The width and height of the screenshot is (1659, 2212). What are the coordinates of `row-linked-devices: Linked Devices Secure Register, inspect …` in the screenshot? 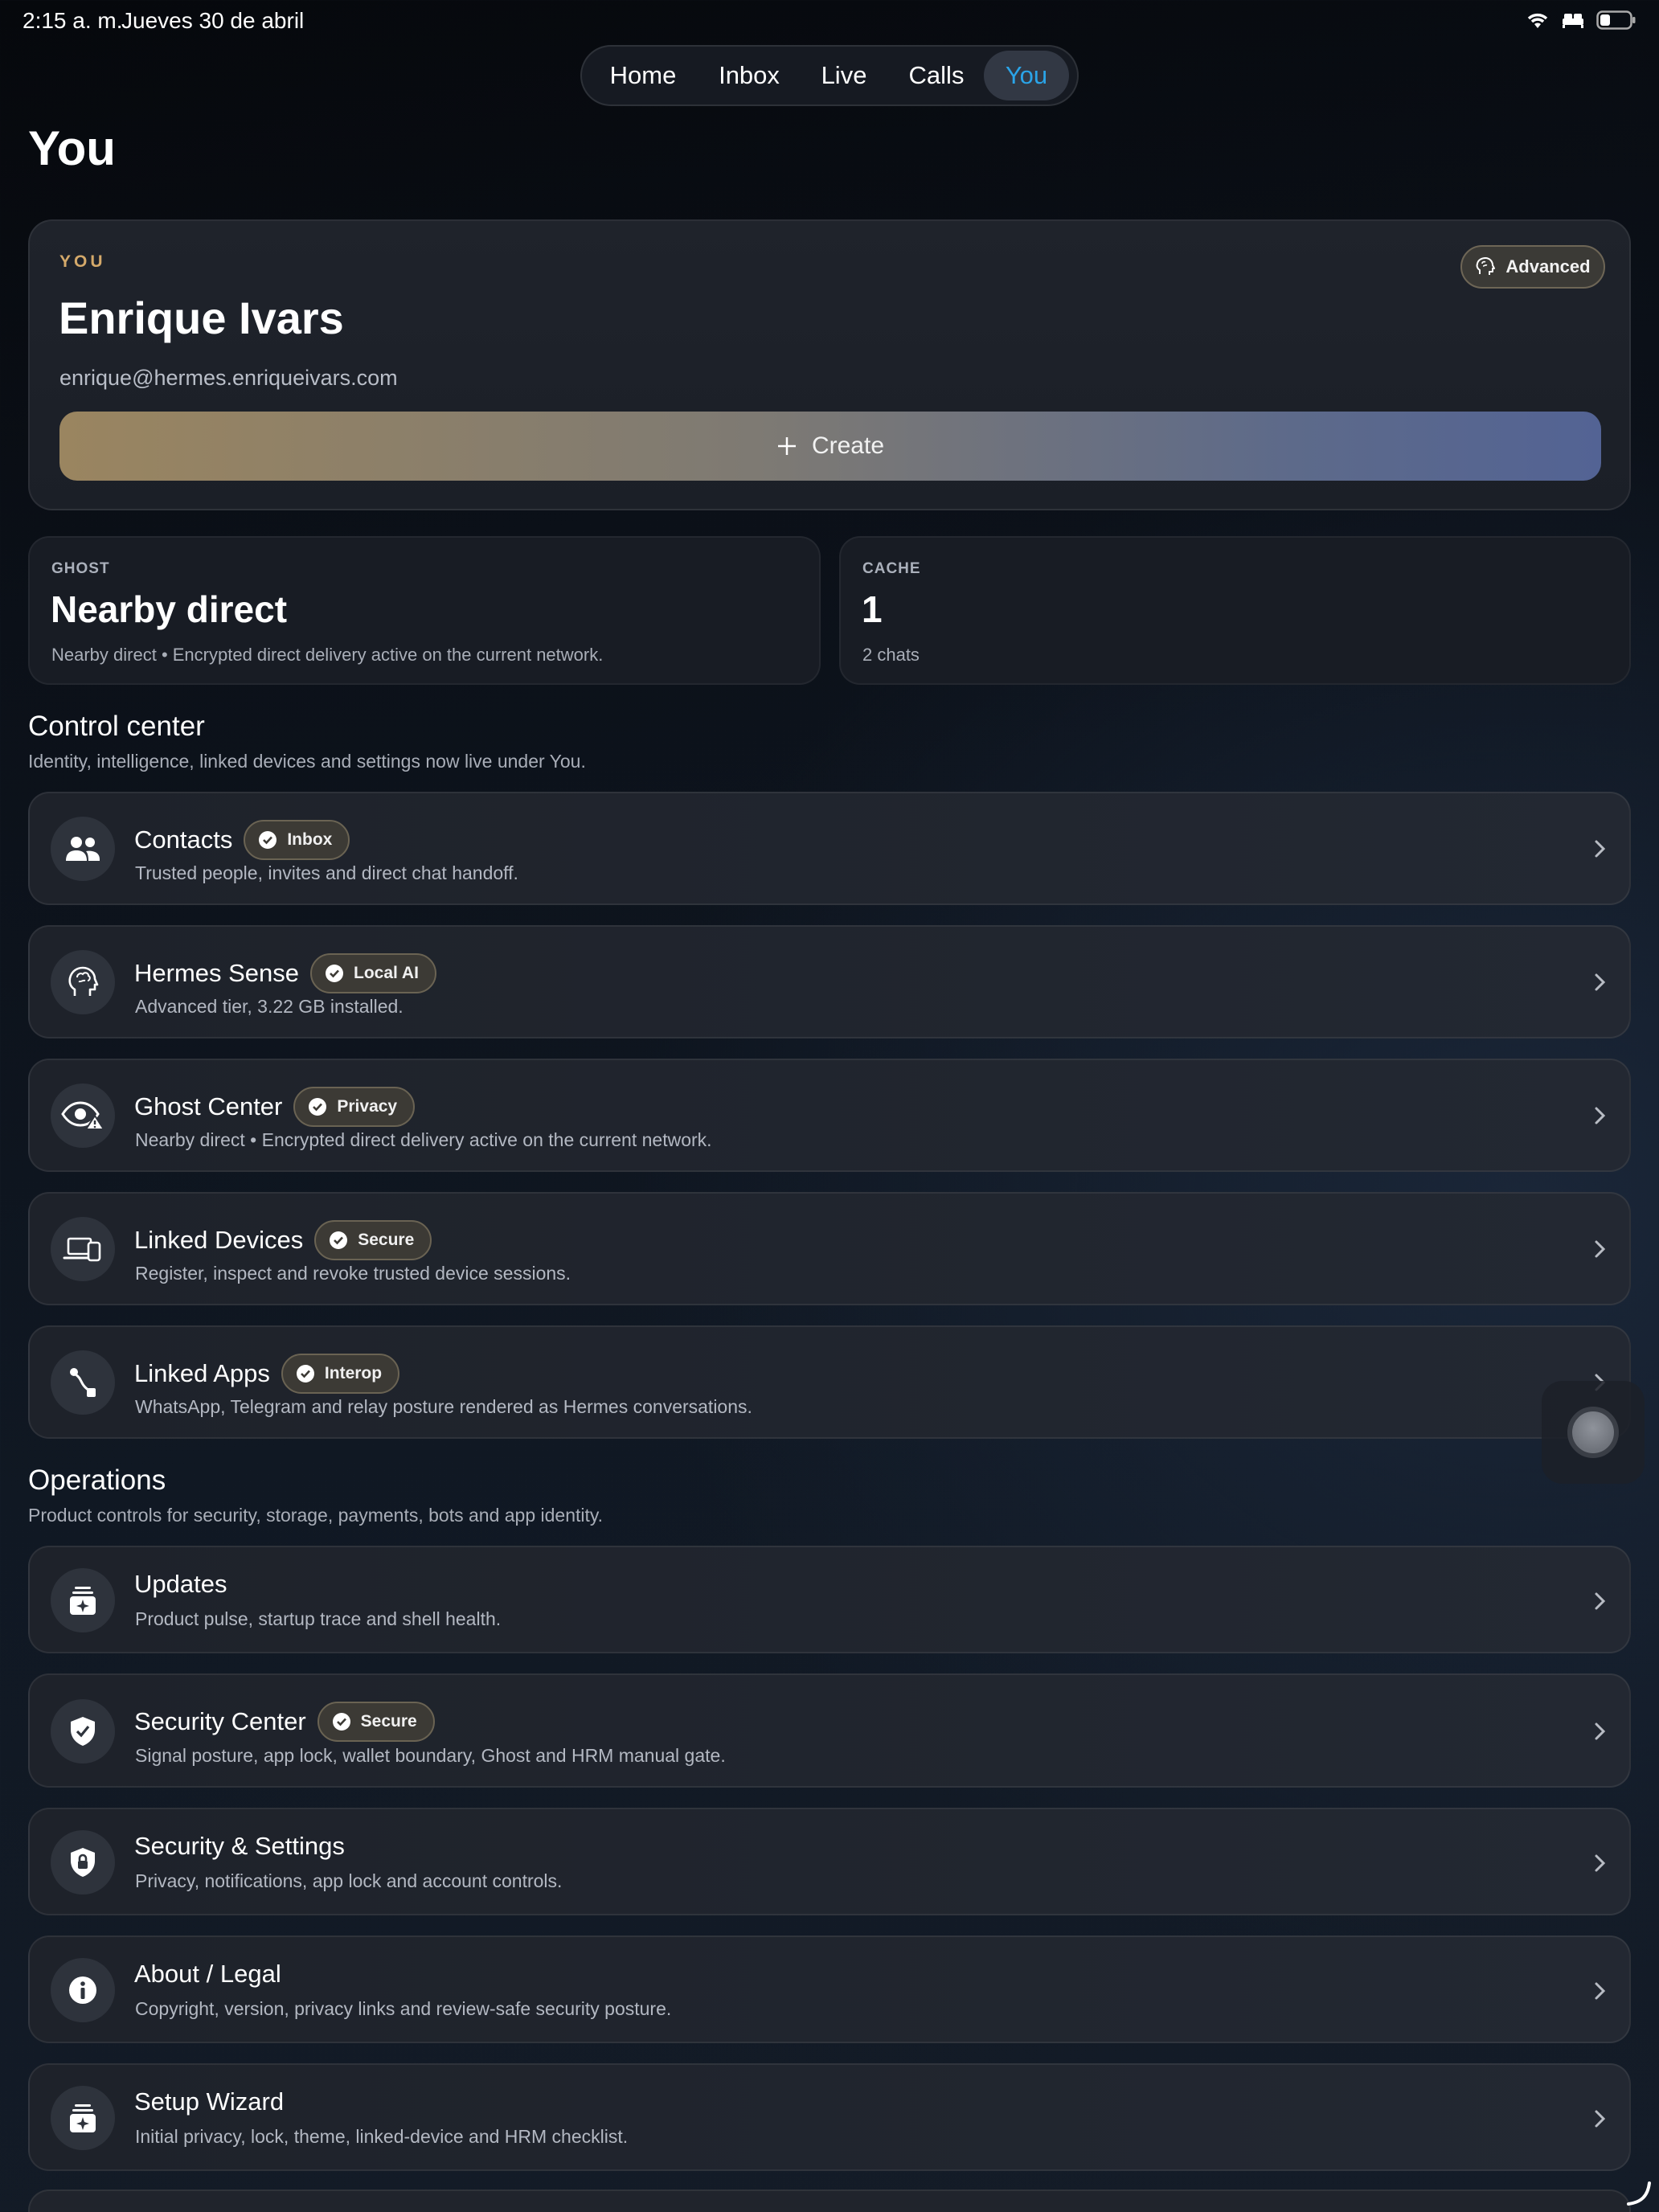 It's located at (829, 1248).